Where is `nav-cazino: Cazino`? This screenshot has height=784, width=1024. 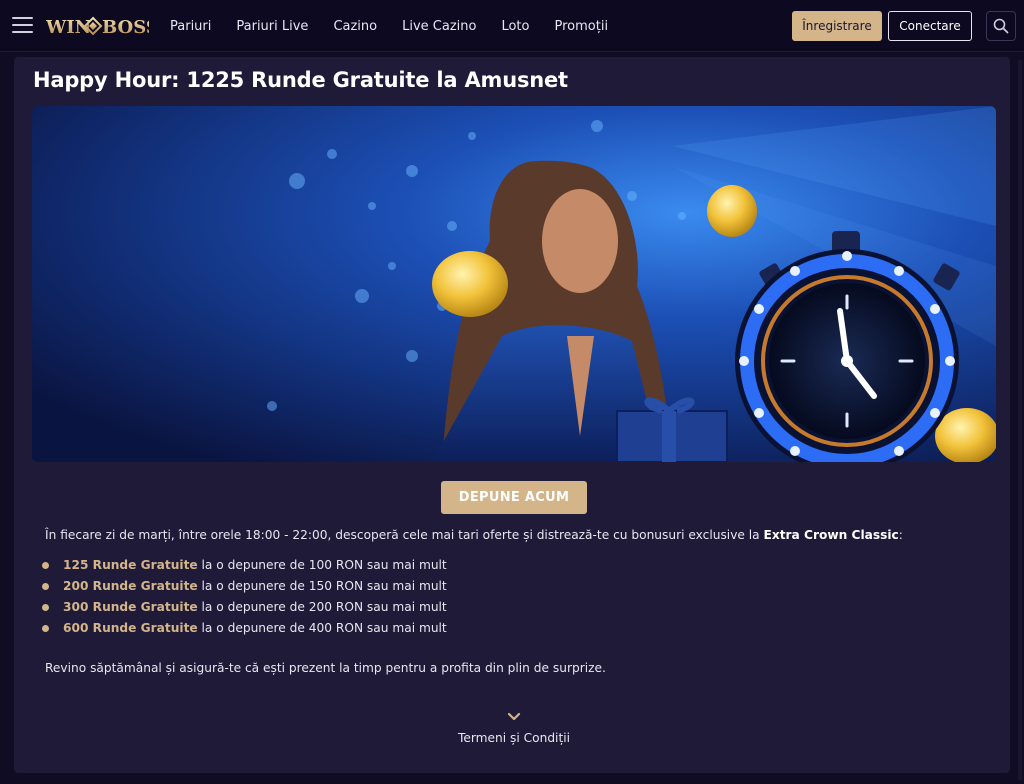
nav-cazino: Cazino is located at coordinates (355, 26).